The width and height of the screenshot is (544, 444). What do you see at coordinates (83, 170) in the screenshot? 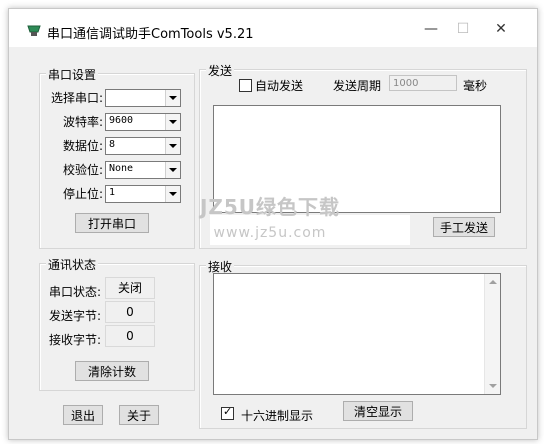
I see `parity-label: 校验位:` at bounding box center [83, 170].